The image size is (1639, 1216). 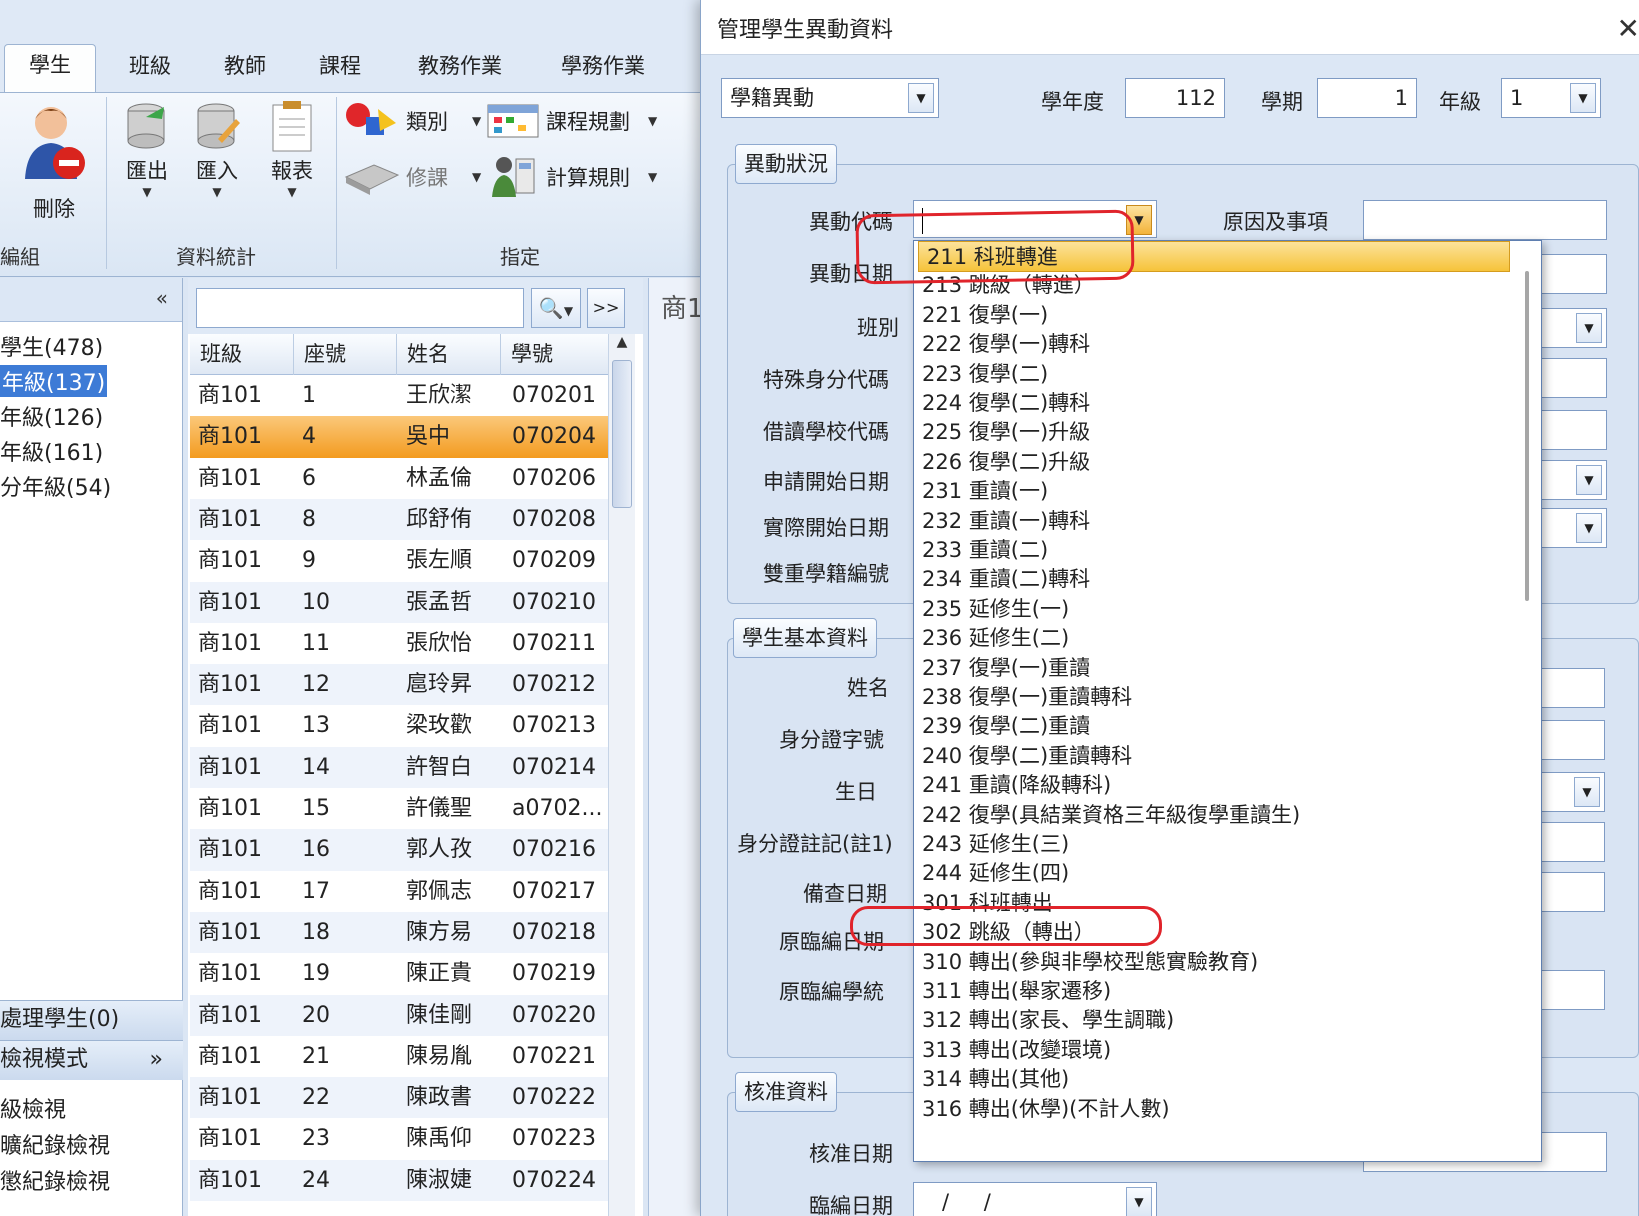 I want to click on category-button: 類別 ▼, so click(x=412, y=121).